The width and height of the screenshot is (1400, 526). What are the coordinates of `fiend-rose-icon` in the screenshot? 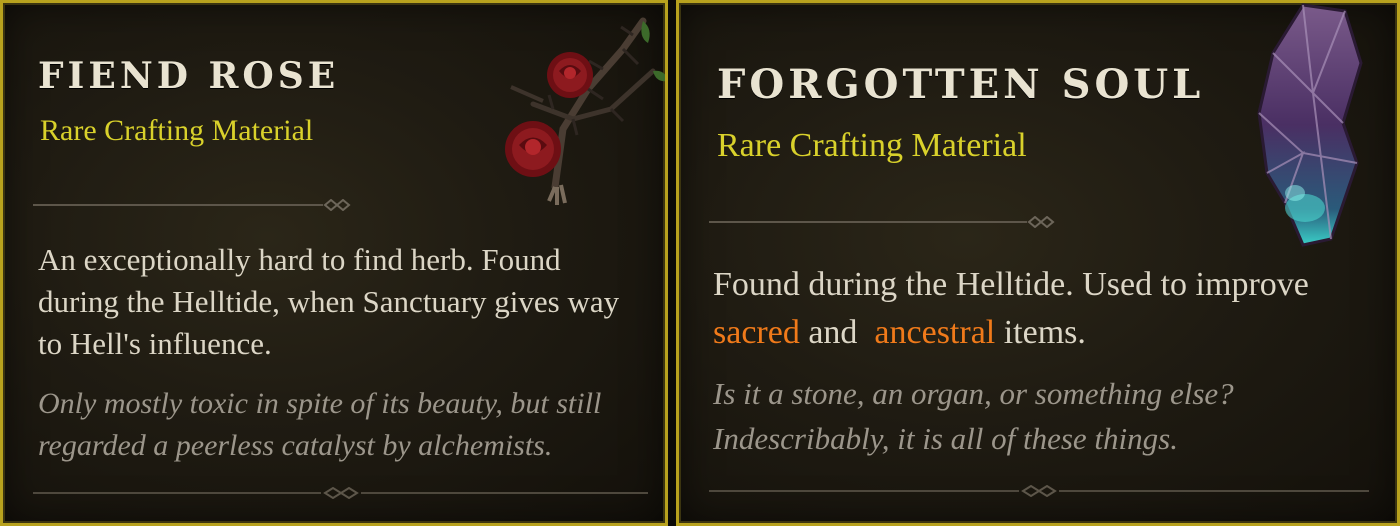 It's located at (579, 107).